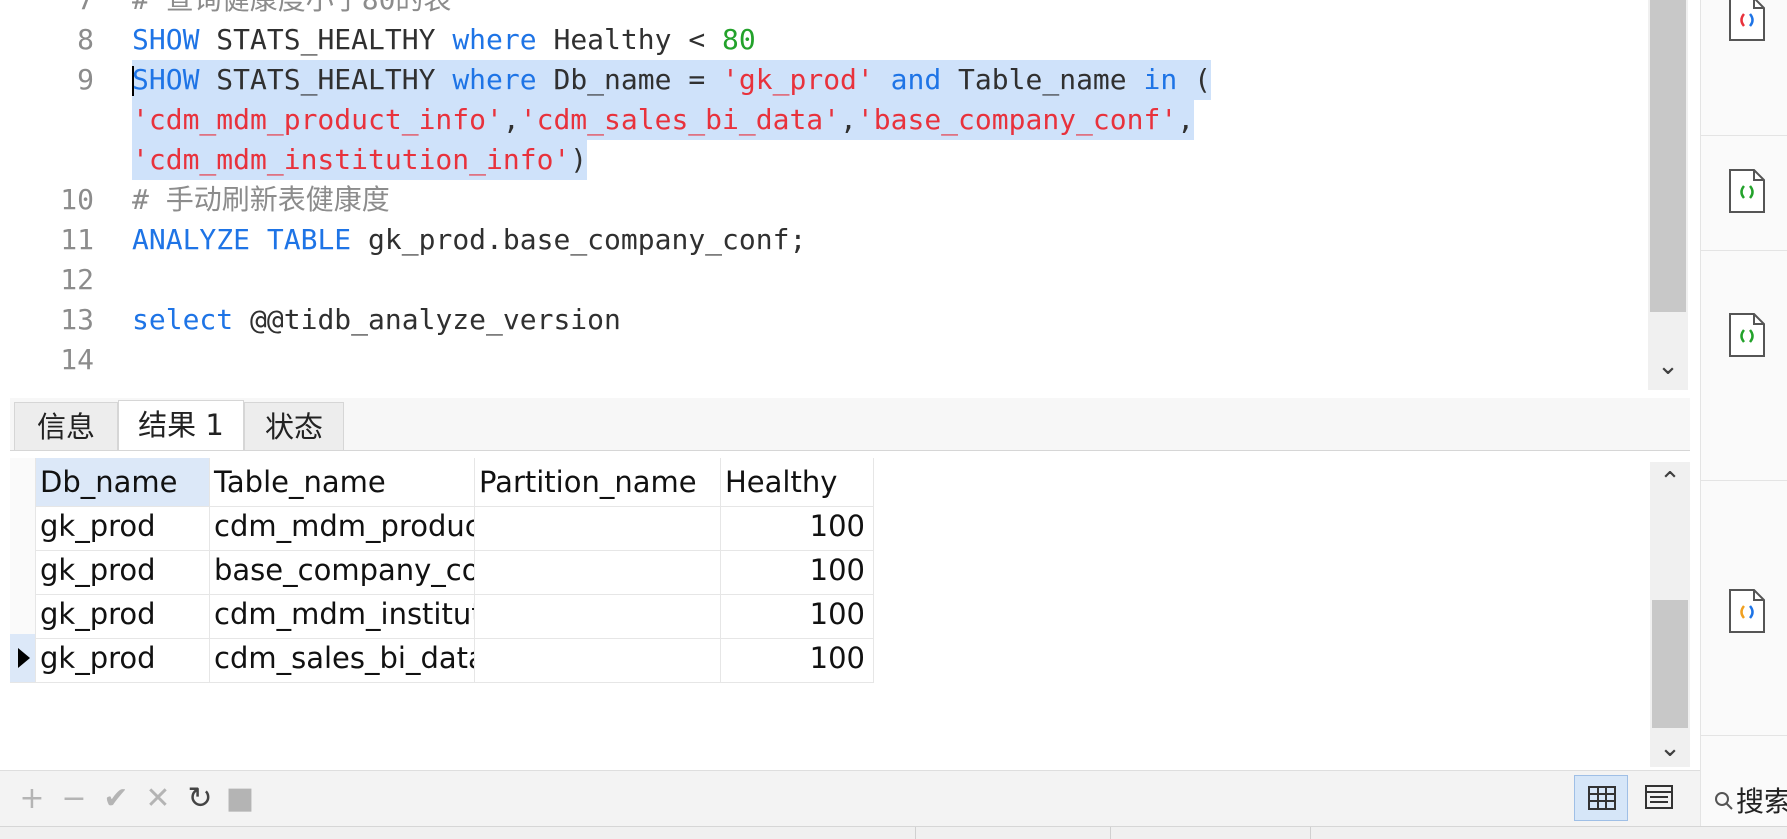  I want to click on code-token: 'gk_prod', so click(798, 79).